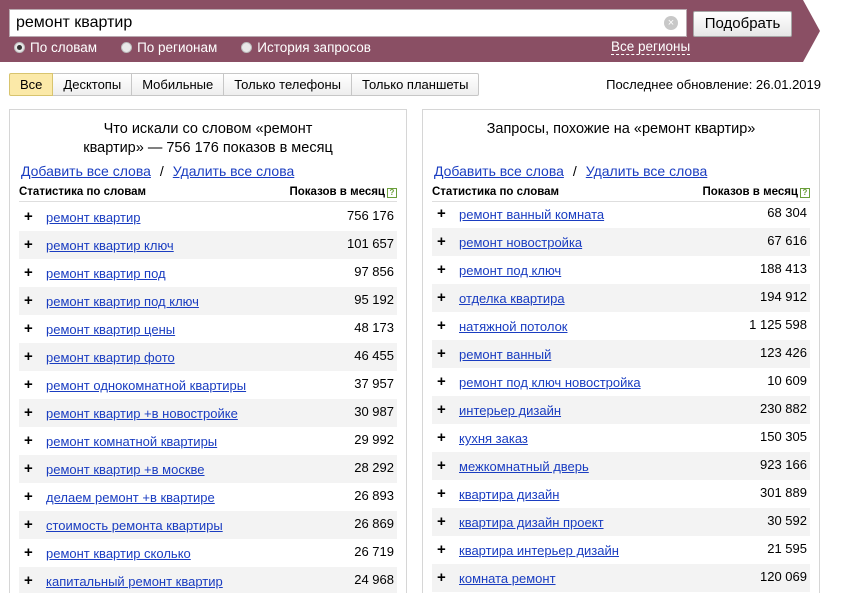 Image resolution: width=867 pixels, height=593 pixels. Describe the element at coordinates (505, 354) in the screenshot. I see `phrase-link: ремонт ванный` at that location.